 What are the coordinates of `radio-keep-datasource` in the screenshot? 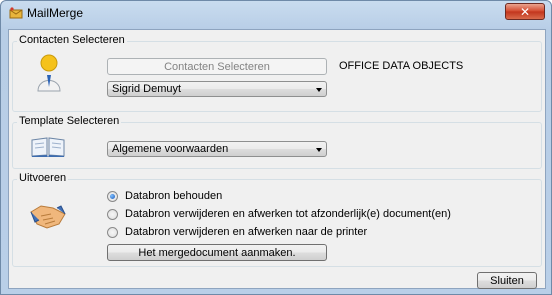 It's located at (112, 196).